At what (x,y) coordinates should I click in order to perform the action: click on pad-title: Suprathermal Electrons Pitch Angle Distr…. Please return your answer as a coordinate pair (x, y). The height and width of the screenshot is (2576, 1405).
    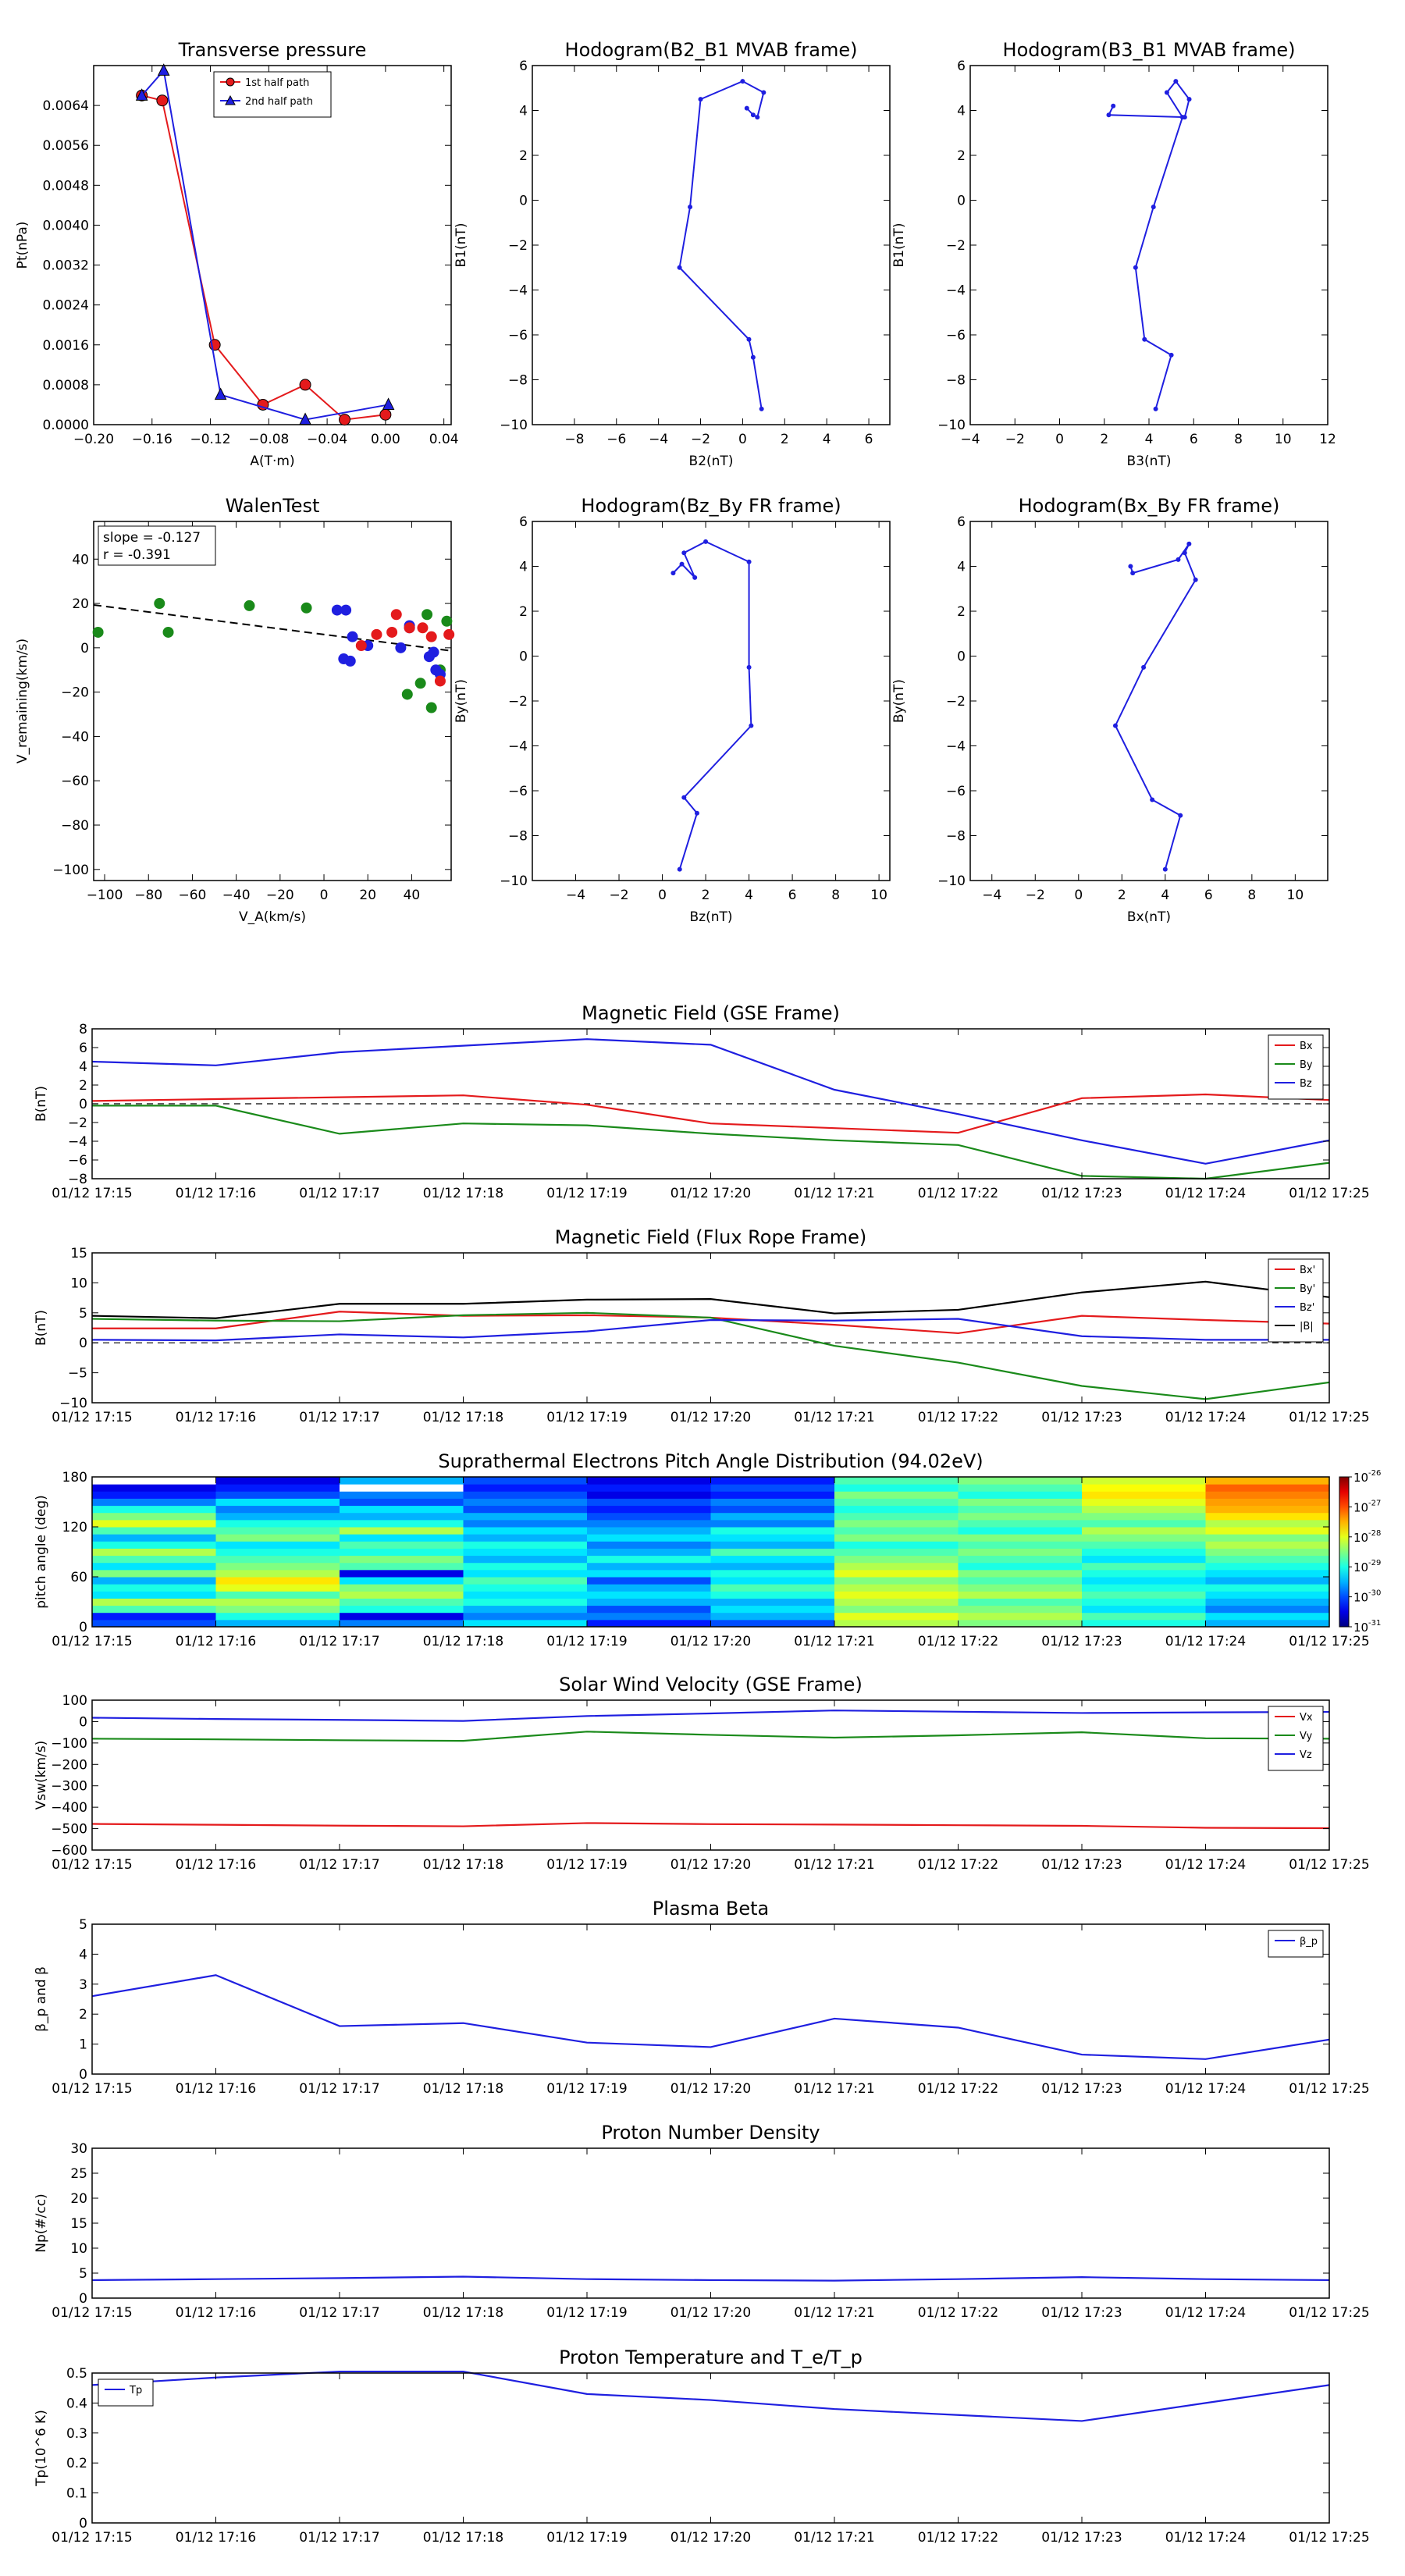
    Looking at the image, I should click on (711, 1461).